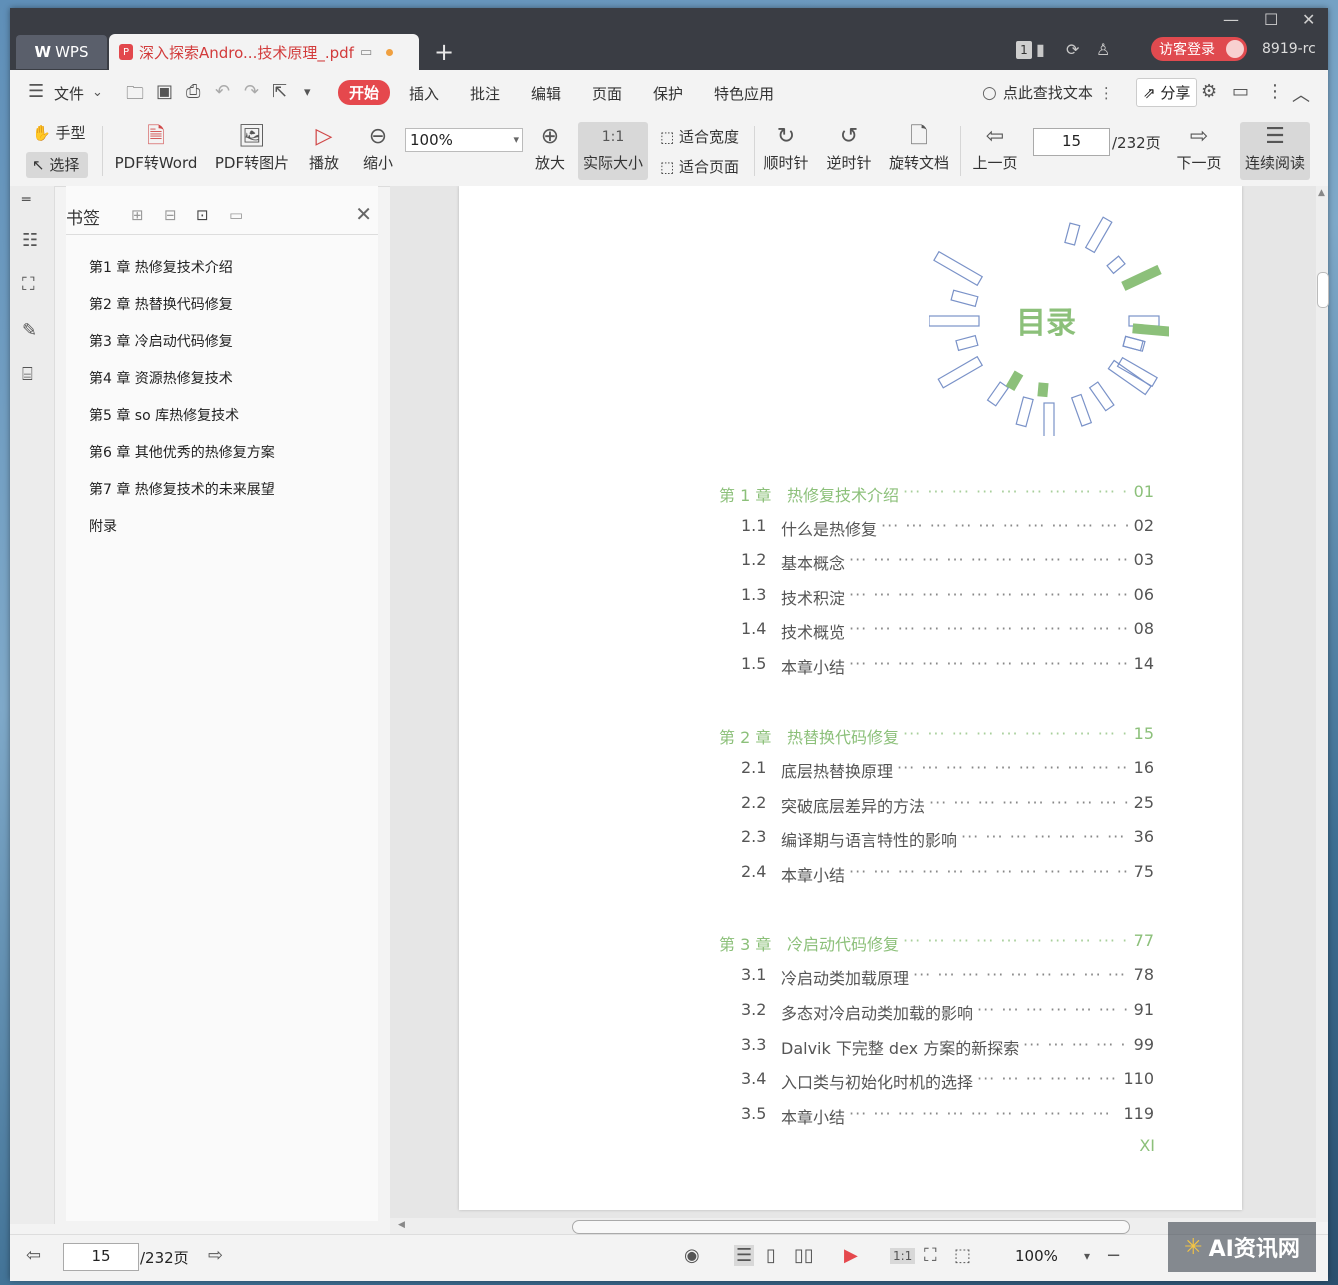 The height and width of the screenshot is (1285, 1338). Describe the element at coordinates (161, 267) in the screenshot. I see `bookmark-item: 第1 章 热修复技术介绍` at that location.